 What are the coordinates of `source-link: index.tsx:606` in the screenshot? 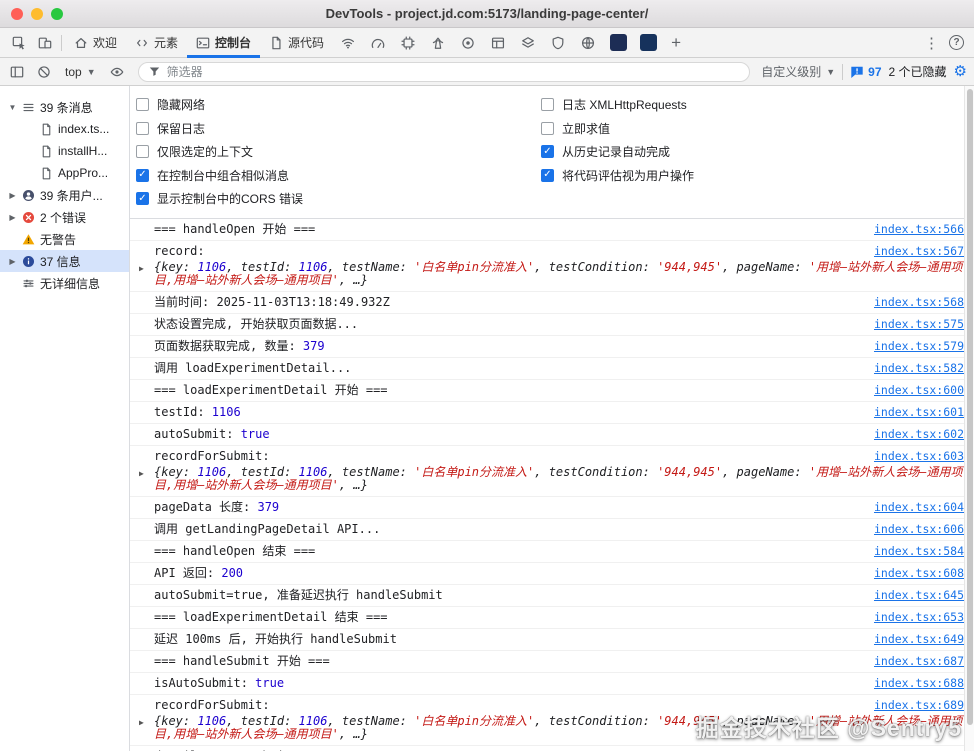 It's located at (919, 529).